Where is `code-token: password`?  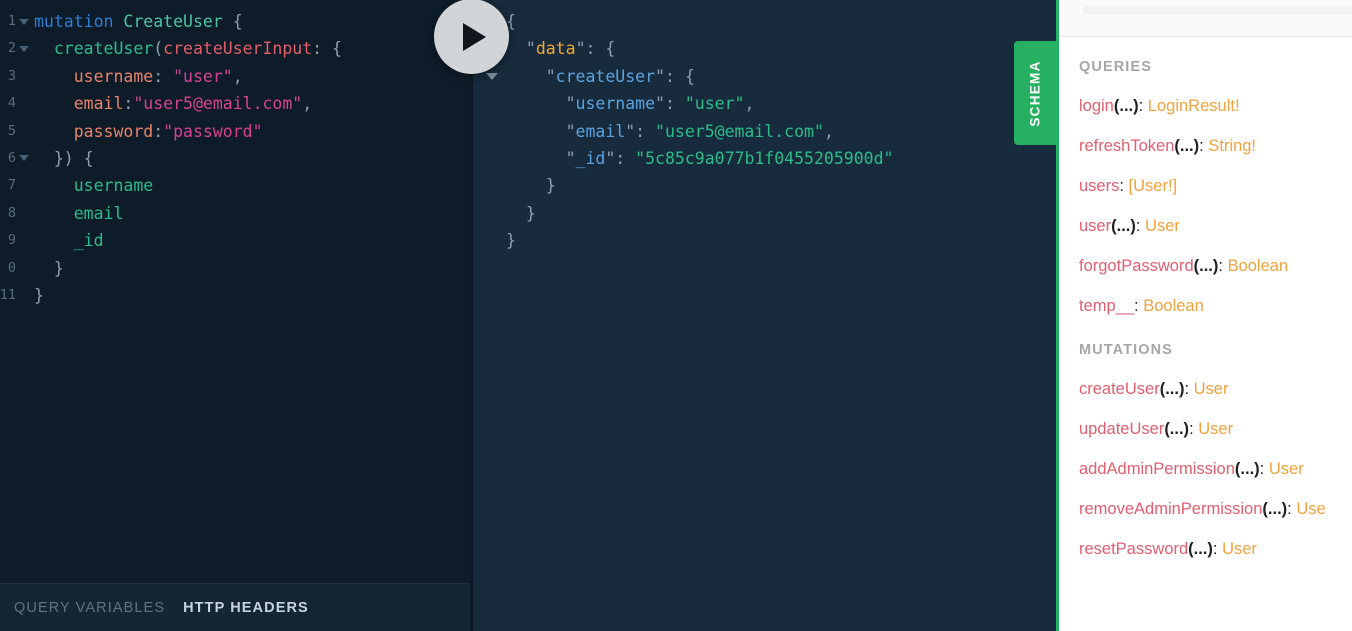 code-token: password is located at coordinates (113, 131).